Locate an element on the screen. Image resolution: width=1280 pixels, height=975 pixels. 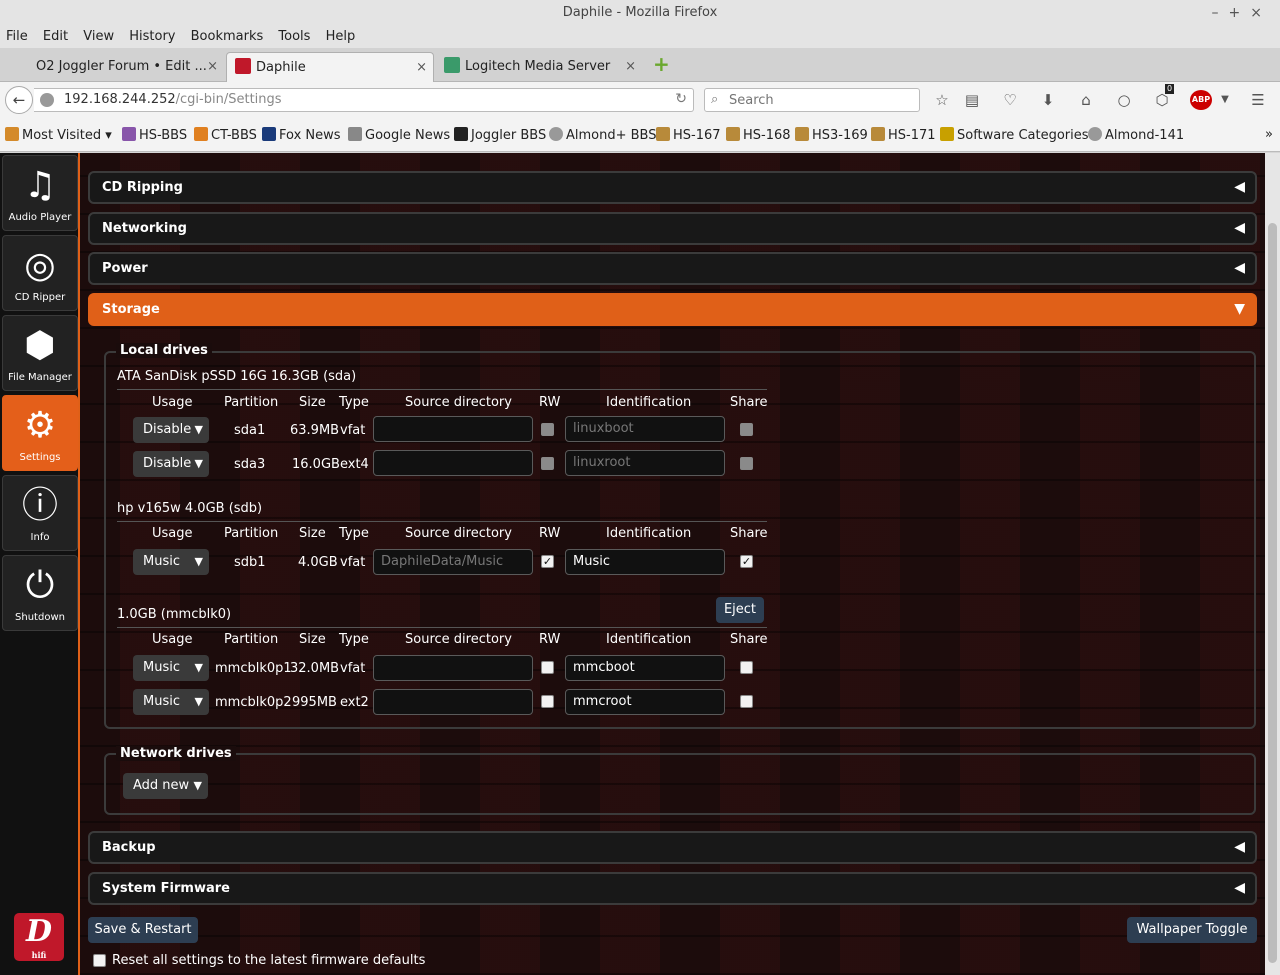
bookmark-hs-bbs: HS-BBS is located at coordinates (154, 135).